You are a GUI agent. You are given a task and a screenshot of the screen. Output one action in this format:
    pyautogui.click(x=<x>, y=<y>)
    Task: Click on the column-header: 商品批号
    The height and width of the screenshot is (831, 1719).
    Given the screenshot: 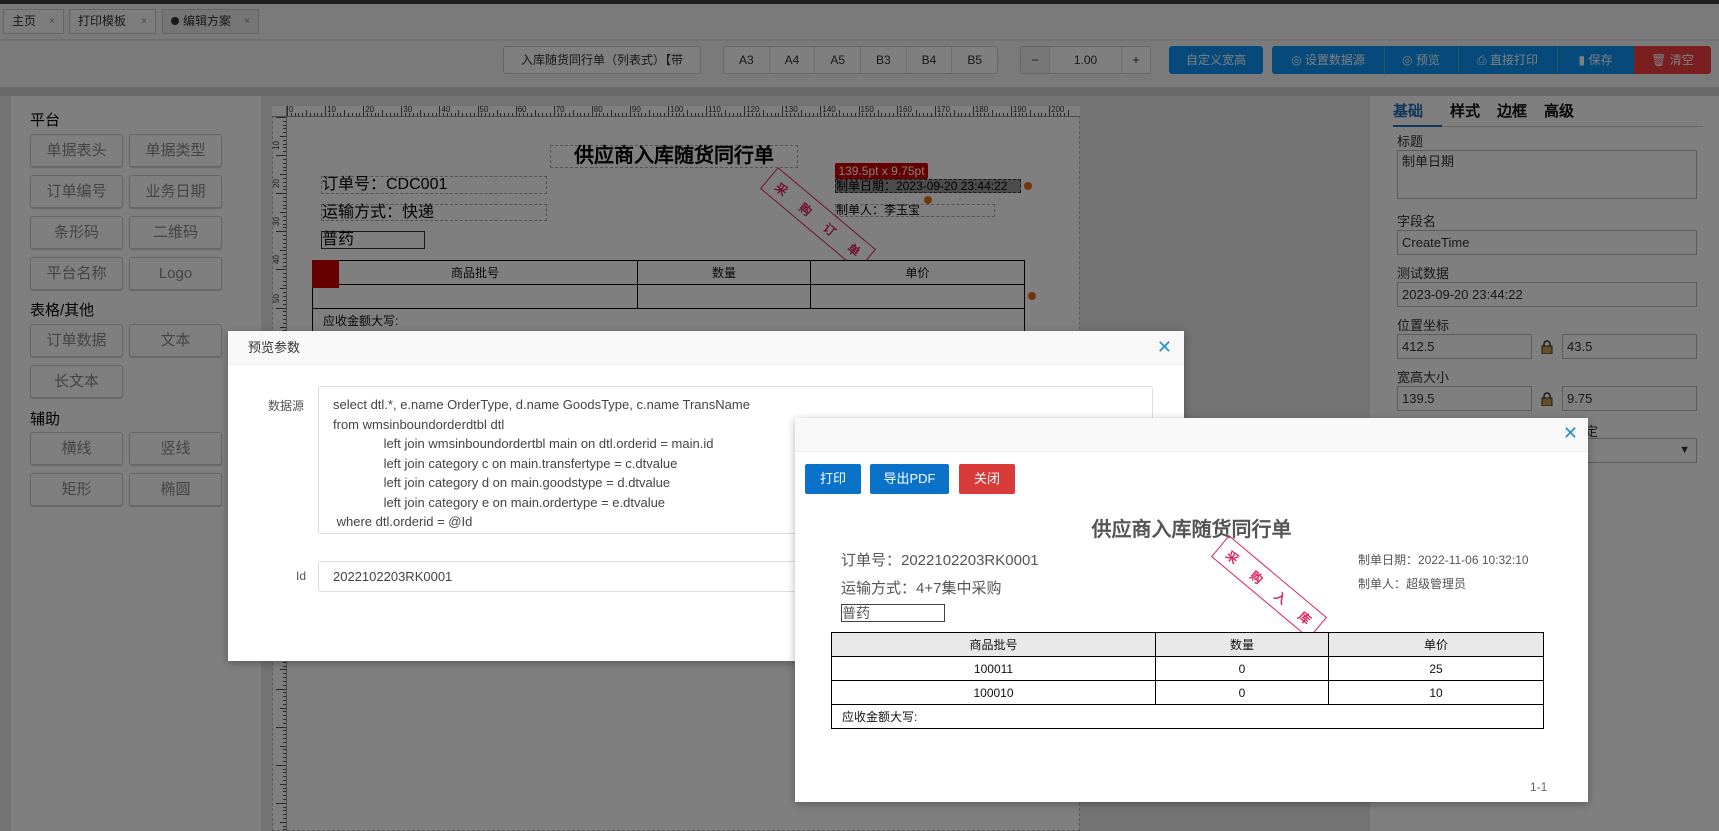 What is the action you would take?
    pyautogui.click(x=993, y=644)
    